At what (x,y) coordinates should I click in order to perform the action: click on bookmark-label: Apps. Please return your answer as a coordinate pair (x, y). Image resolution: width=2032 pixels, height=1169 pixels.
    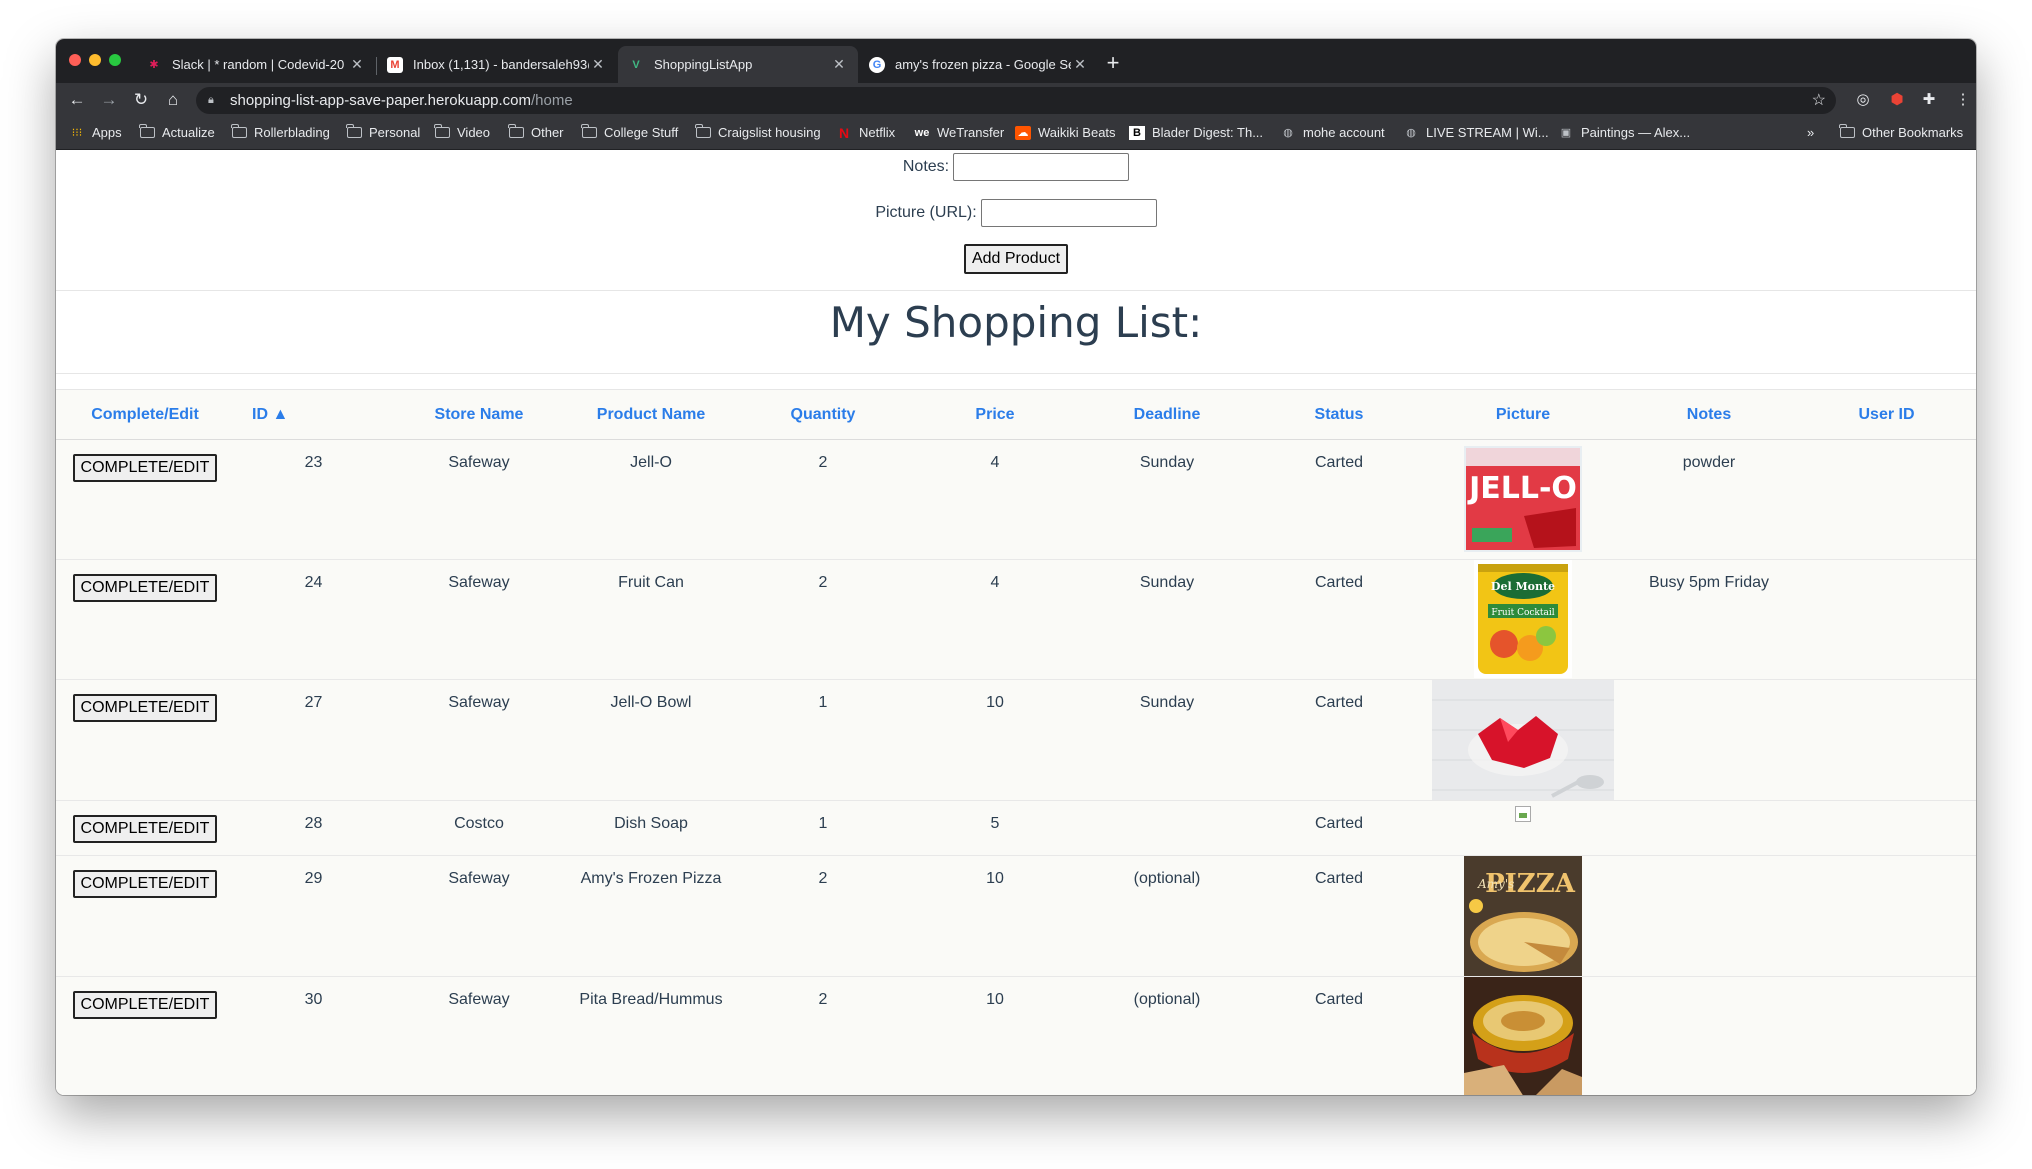
    Looking at the image, I should click on (107, 132).